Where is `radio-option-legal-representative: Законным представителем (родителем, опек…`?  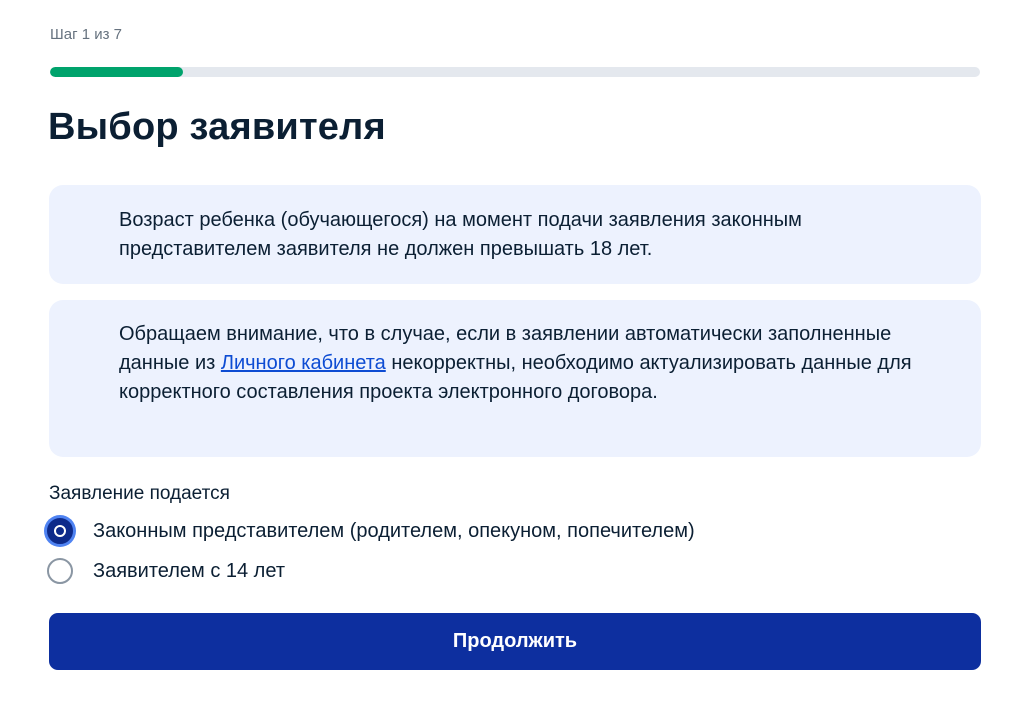
radio-option-legal-representative: Законным представителем (родителем, опек… is located at coordinates (371, 531).